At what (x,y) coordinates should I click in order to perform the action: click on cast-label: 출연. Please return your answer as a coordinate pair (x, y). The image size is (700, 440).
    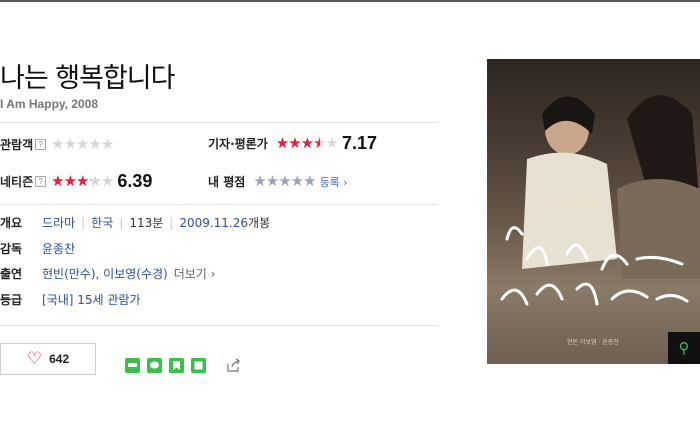
    Looking at the image, I should click on (11, 274).